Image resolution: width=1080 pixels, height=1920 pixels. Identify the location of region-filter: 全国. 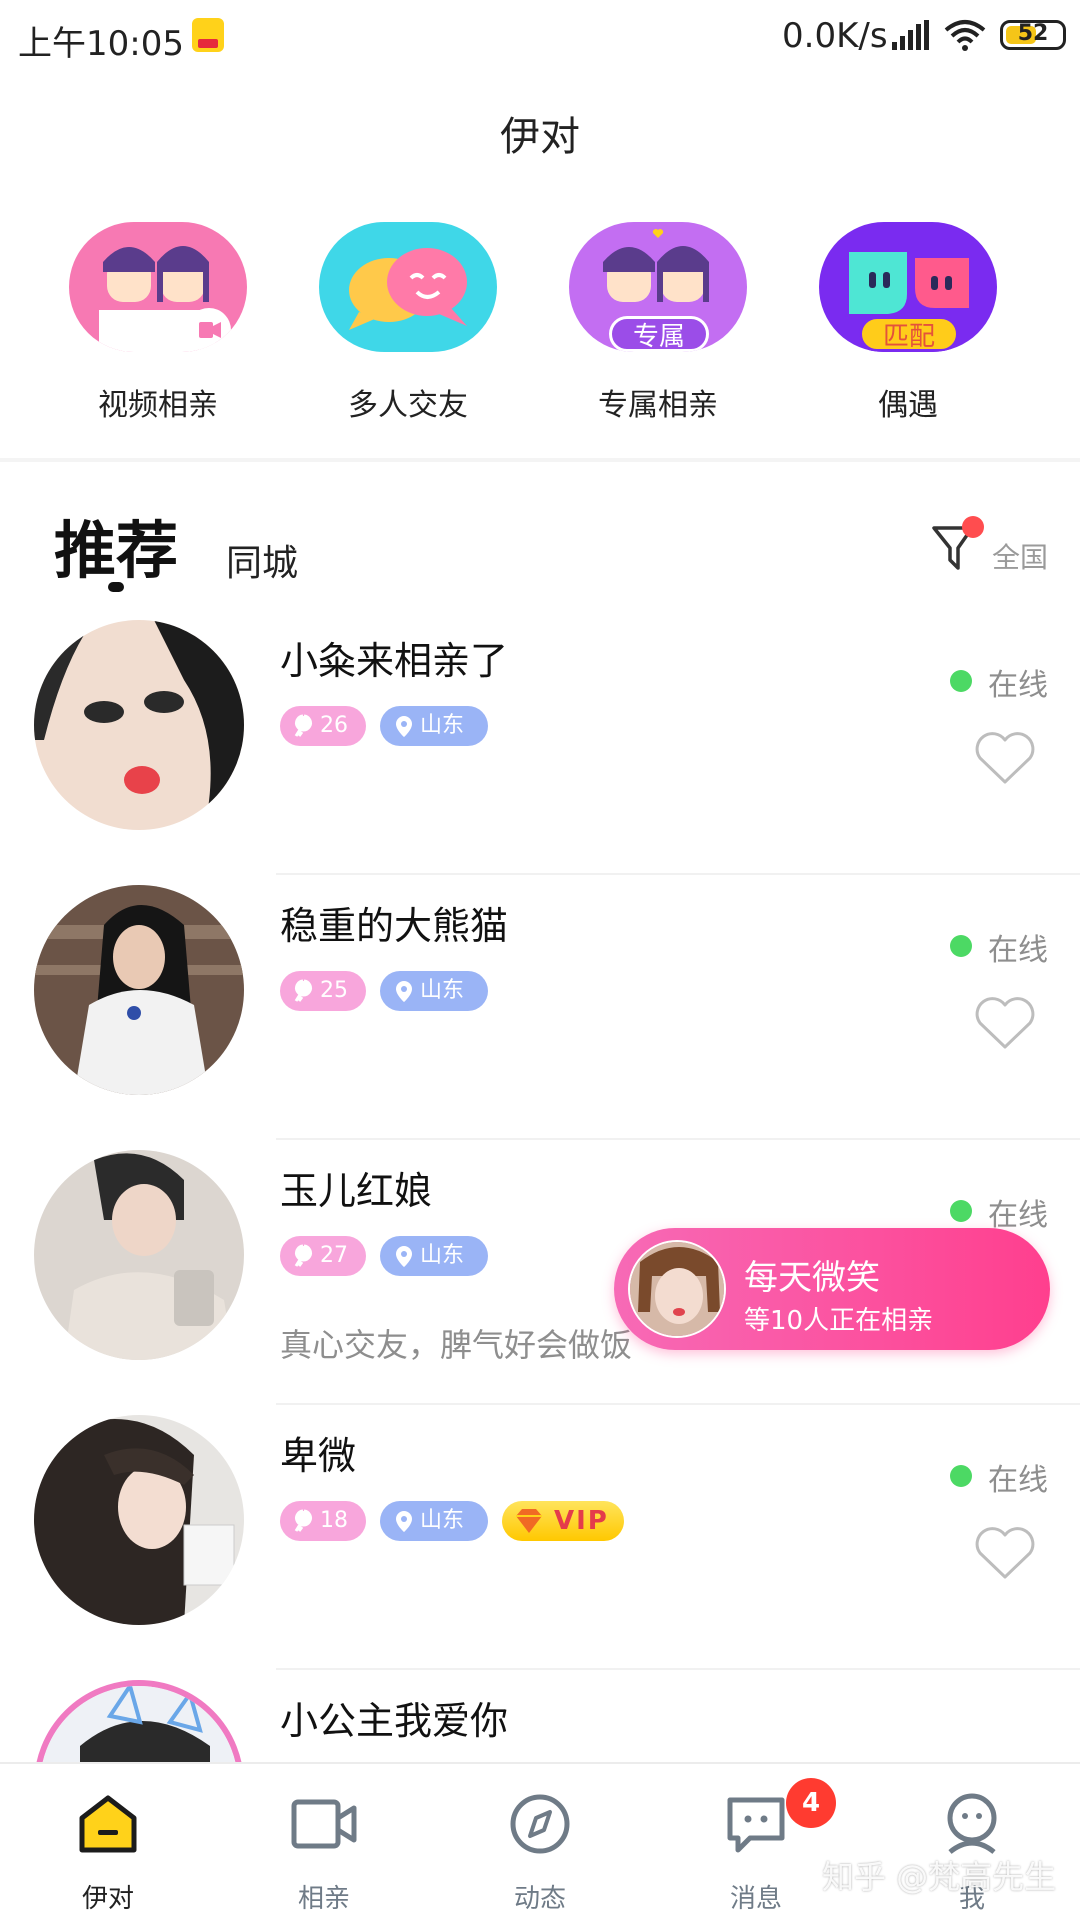
(1020, 556).